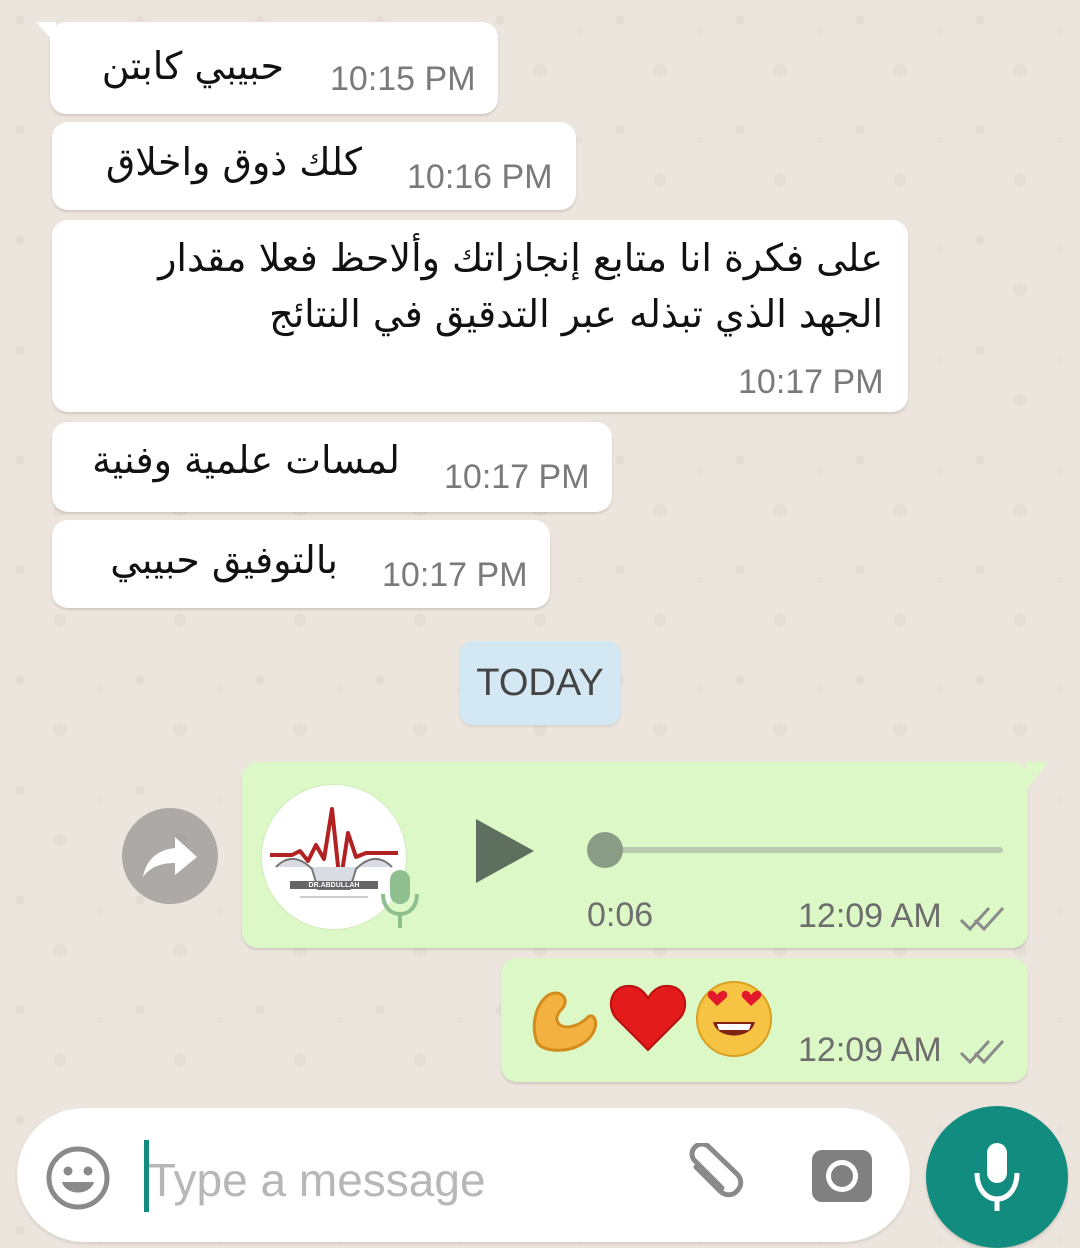 The width and height of the screenshot is (1080, 1248). What do you see at coordinates (246, 460) in the screenshot?
I see `message-text: لمسات علمية وفنية` at bounding box center [246, 460].